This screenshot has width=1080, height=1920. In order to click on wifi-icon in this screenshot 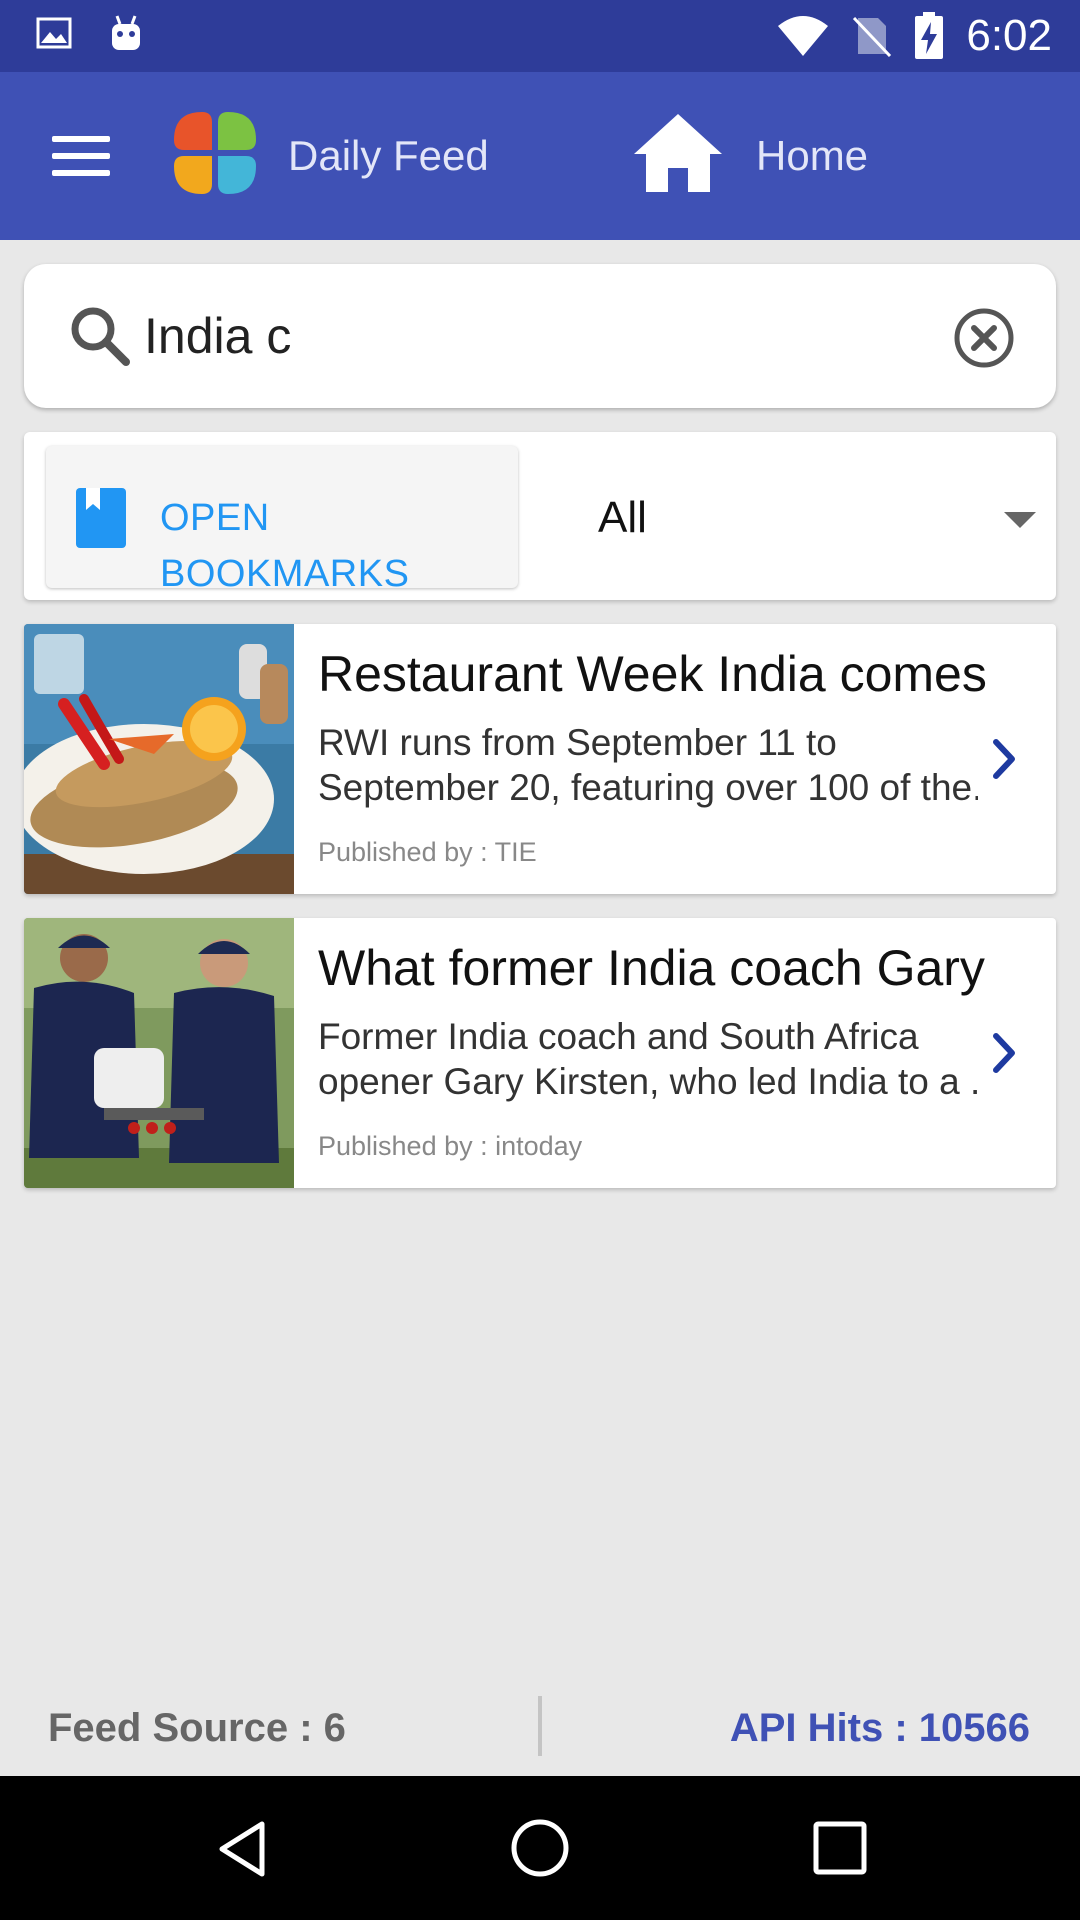, I will do `click(803, 36)`.